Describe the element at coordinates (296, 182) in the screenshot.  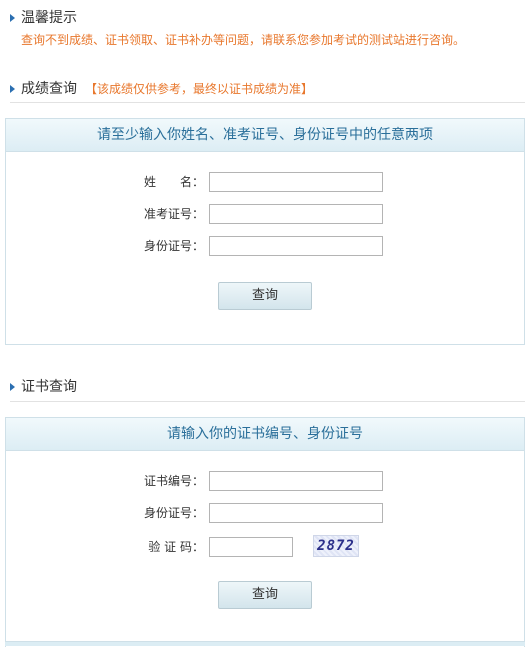
I see `name-input` at that location.